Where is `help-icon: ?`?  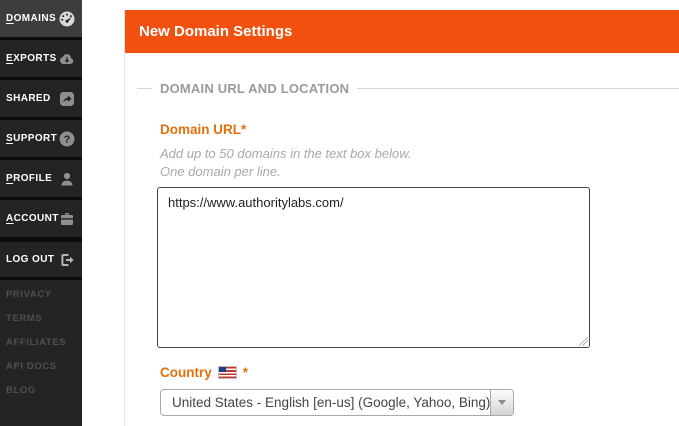
help-icon: ? is located at coordinates (67, 139).